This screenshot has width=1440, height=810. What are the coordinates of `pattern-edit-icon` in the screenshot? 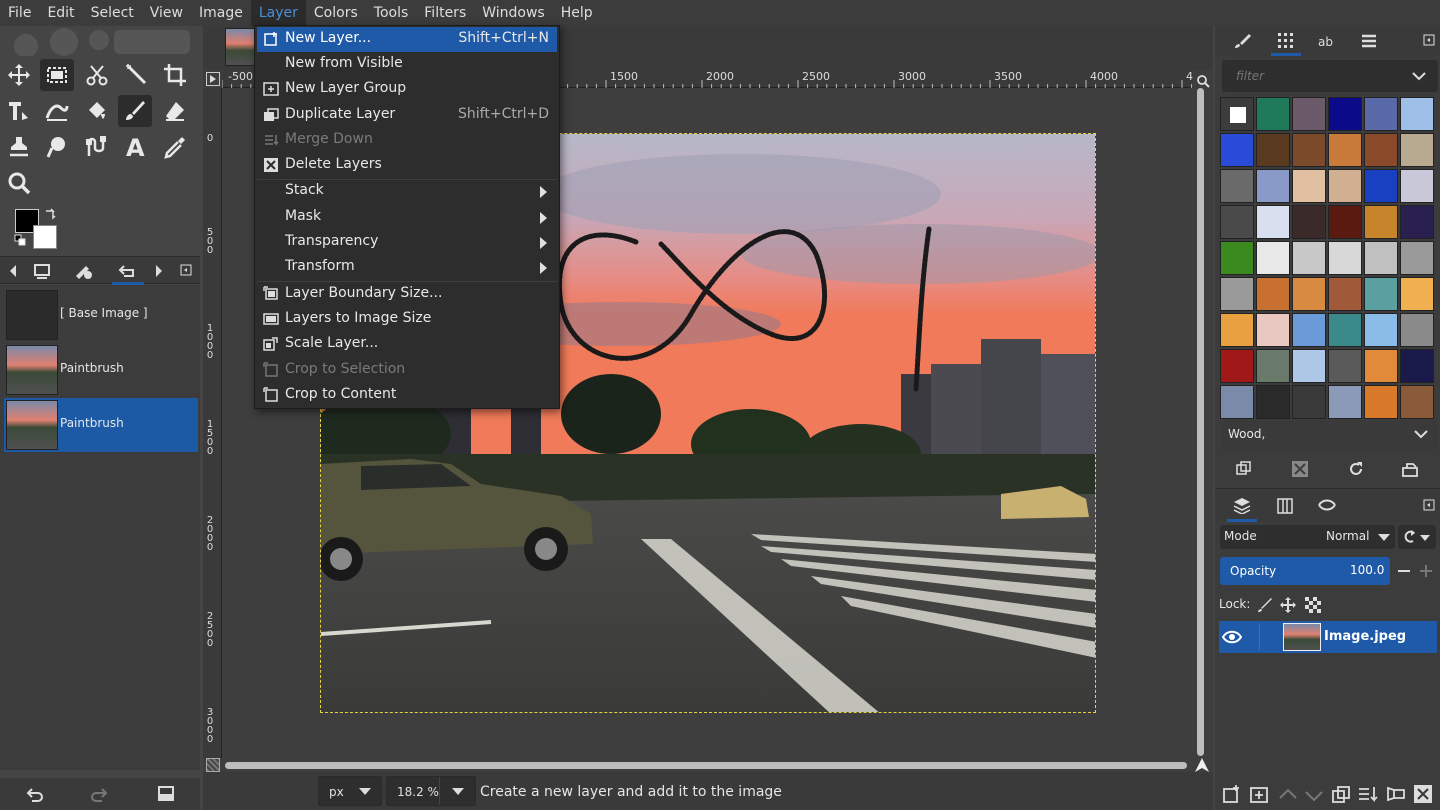 It's located at (1244, 469).